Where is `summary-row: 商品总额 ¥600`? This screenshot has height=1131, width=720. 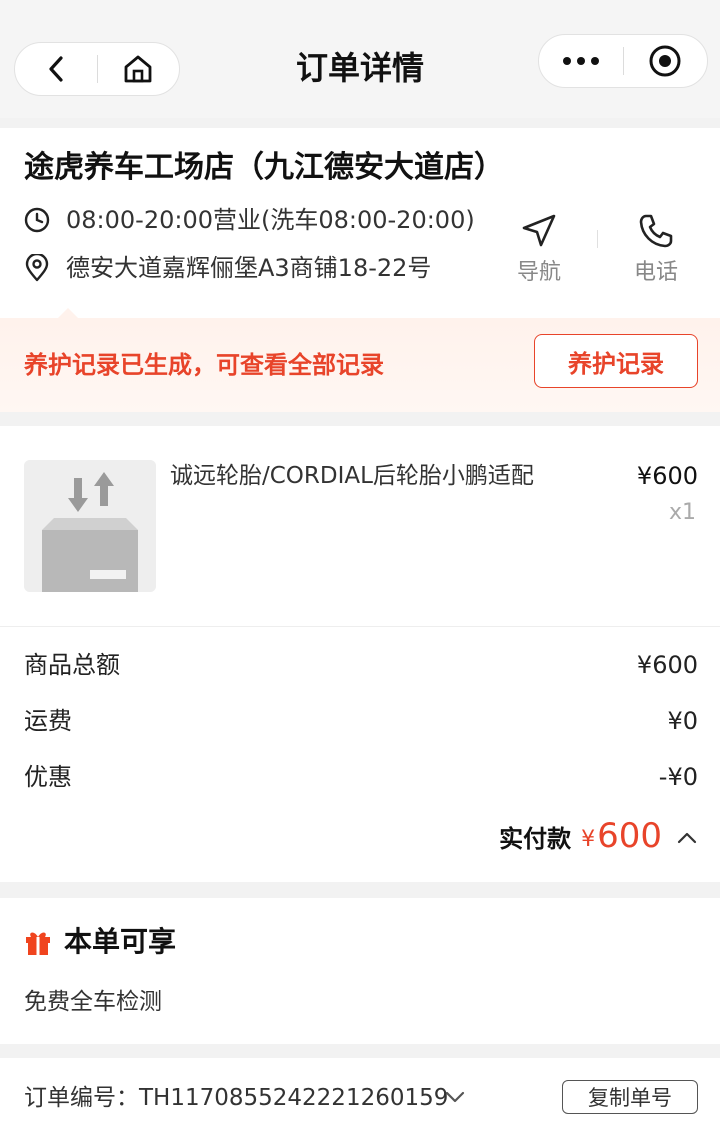
summary-row: 商品总额 ¥600 is located at coordinates (361, 665).